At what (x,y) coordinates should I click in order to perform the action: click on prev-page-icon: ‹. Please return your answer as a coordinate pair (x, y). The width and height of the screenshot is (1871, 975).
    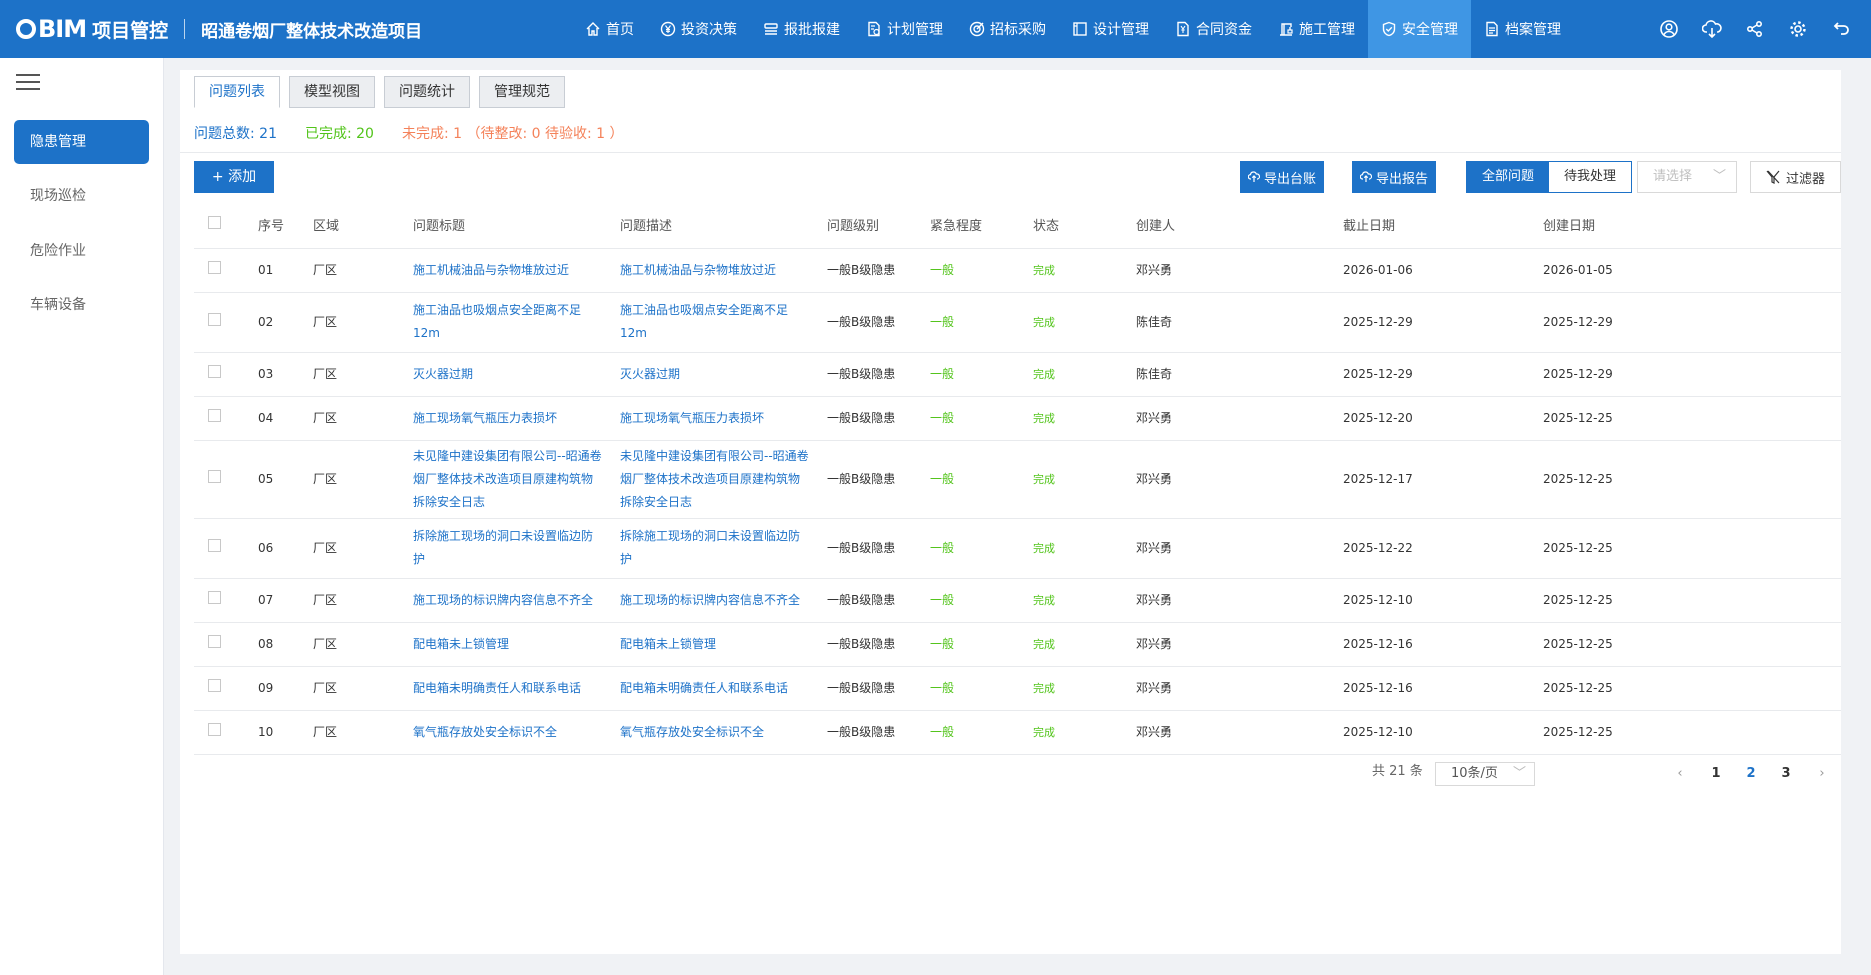
    Looking at the image, I should click on (1680, 774).